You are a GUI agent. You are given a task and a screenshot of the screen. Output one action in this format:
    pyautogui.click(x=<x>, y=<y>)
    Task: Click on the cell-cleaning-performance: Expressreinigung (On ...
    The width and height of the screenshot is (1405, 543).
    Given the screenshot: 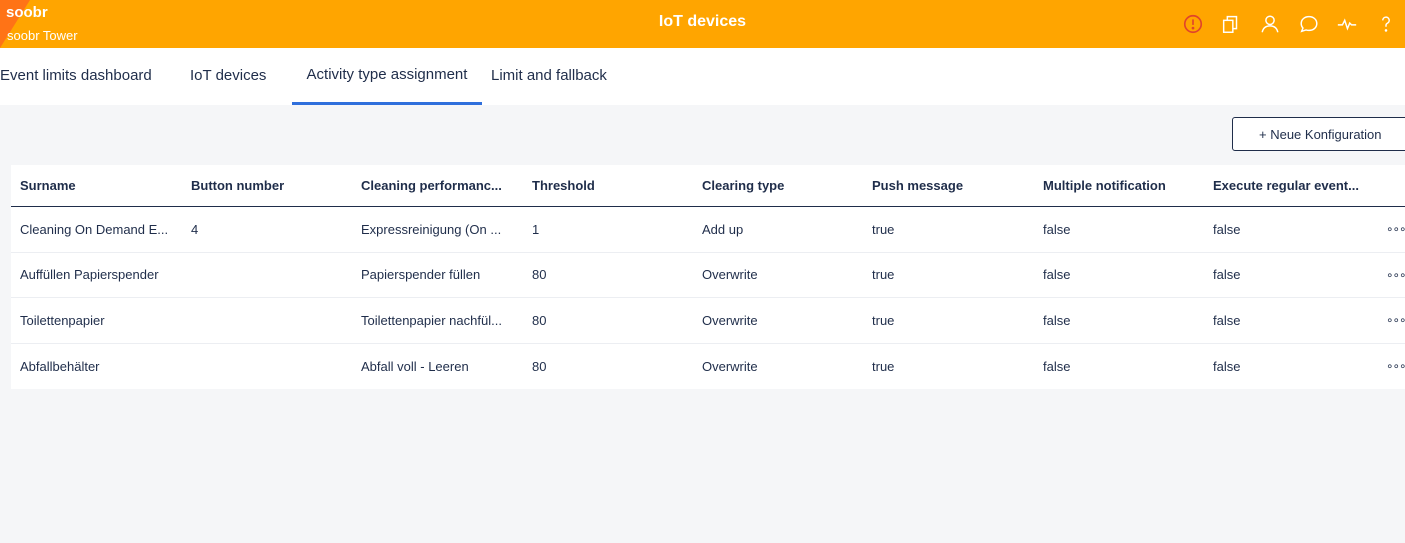 What is the action you would take?
    pyautogui.click(x=431, y=229)
    